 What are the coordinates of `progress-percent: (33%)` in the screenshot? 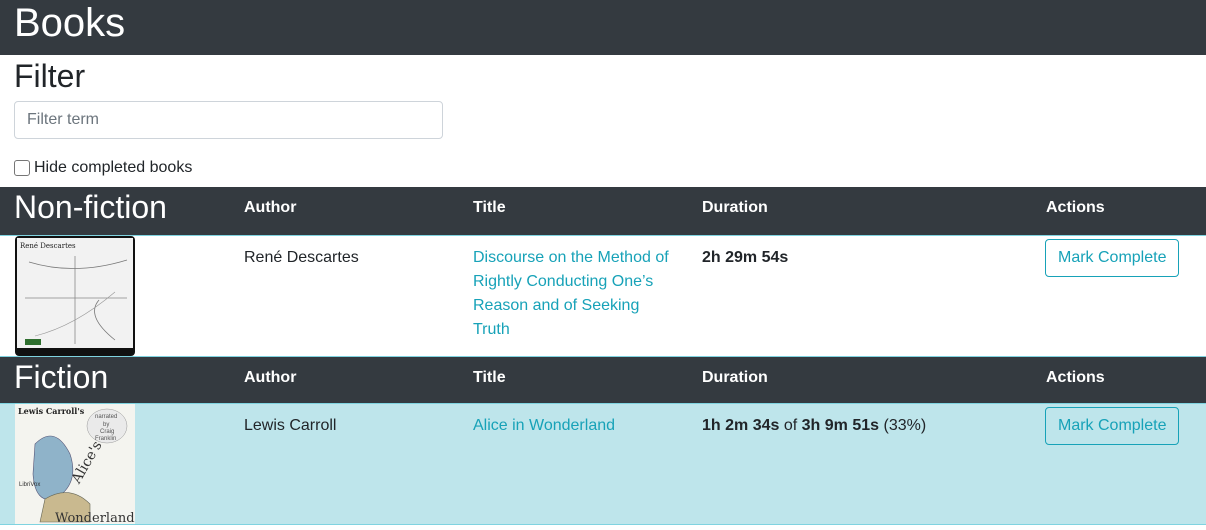 It's located at (905, 425).